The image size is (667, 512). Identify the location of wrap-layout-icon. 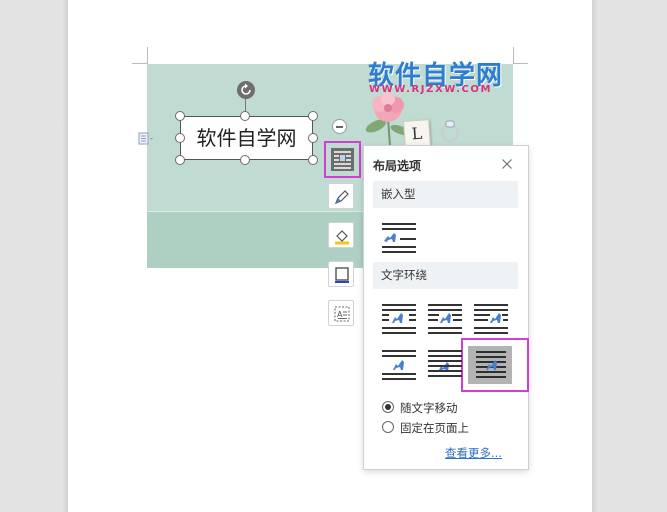
(342, 160).